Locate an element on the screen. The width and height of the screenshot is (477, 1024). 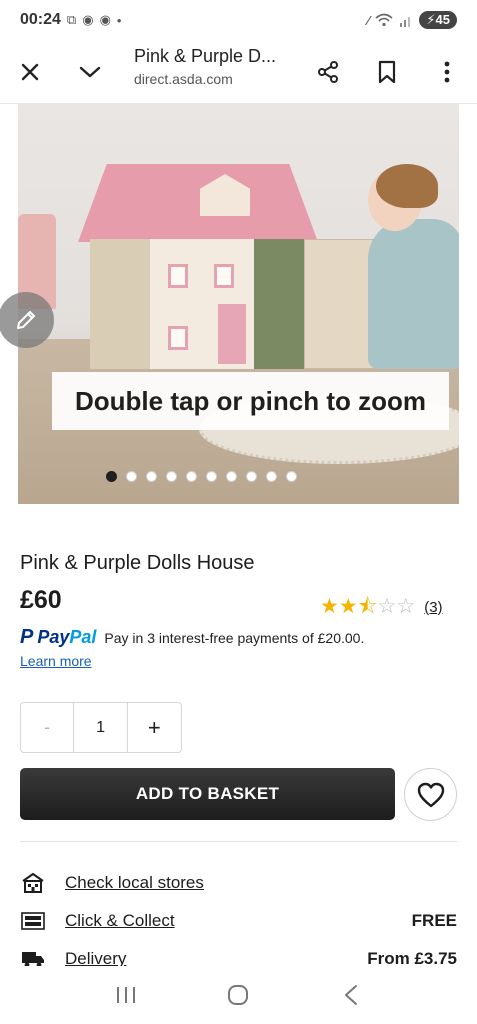
status-bar: 00:24 ⧉ ◉ ◉ • ⁄ ⚡45 is located at coordinates (238, 20).